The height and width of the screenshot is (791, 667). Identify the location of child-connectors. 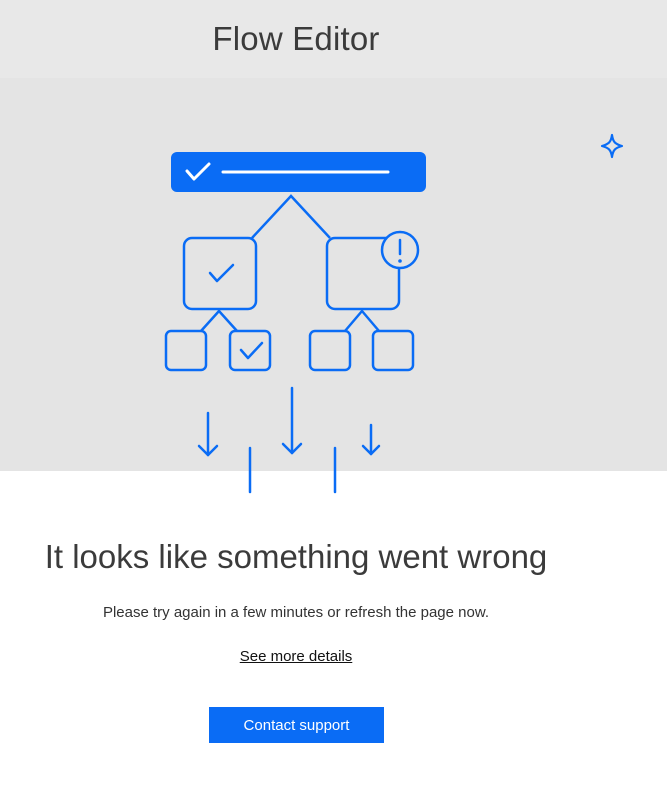
(290, 320).